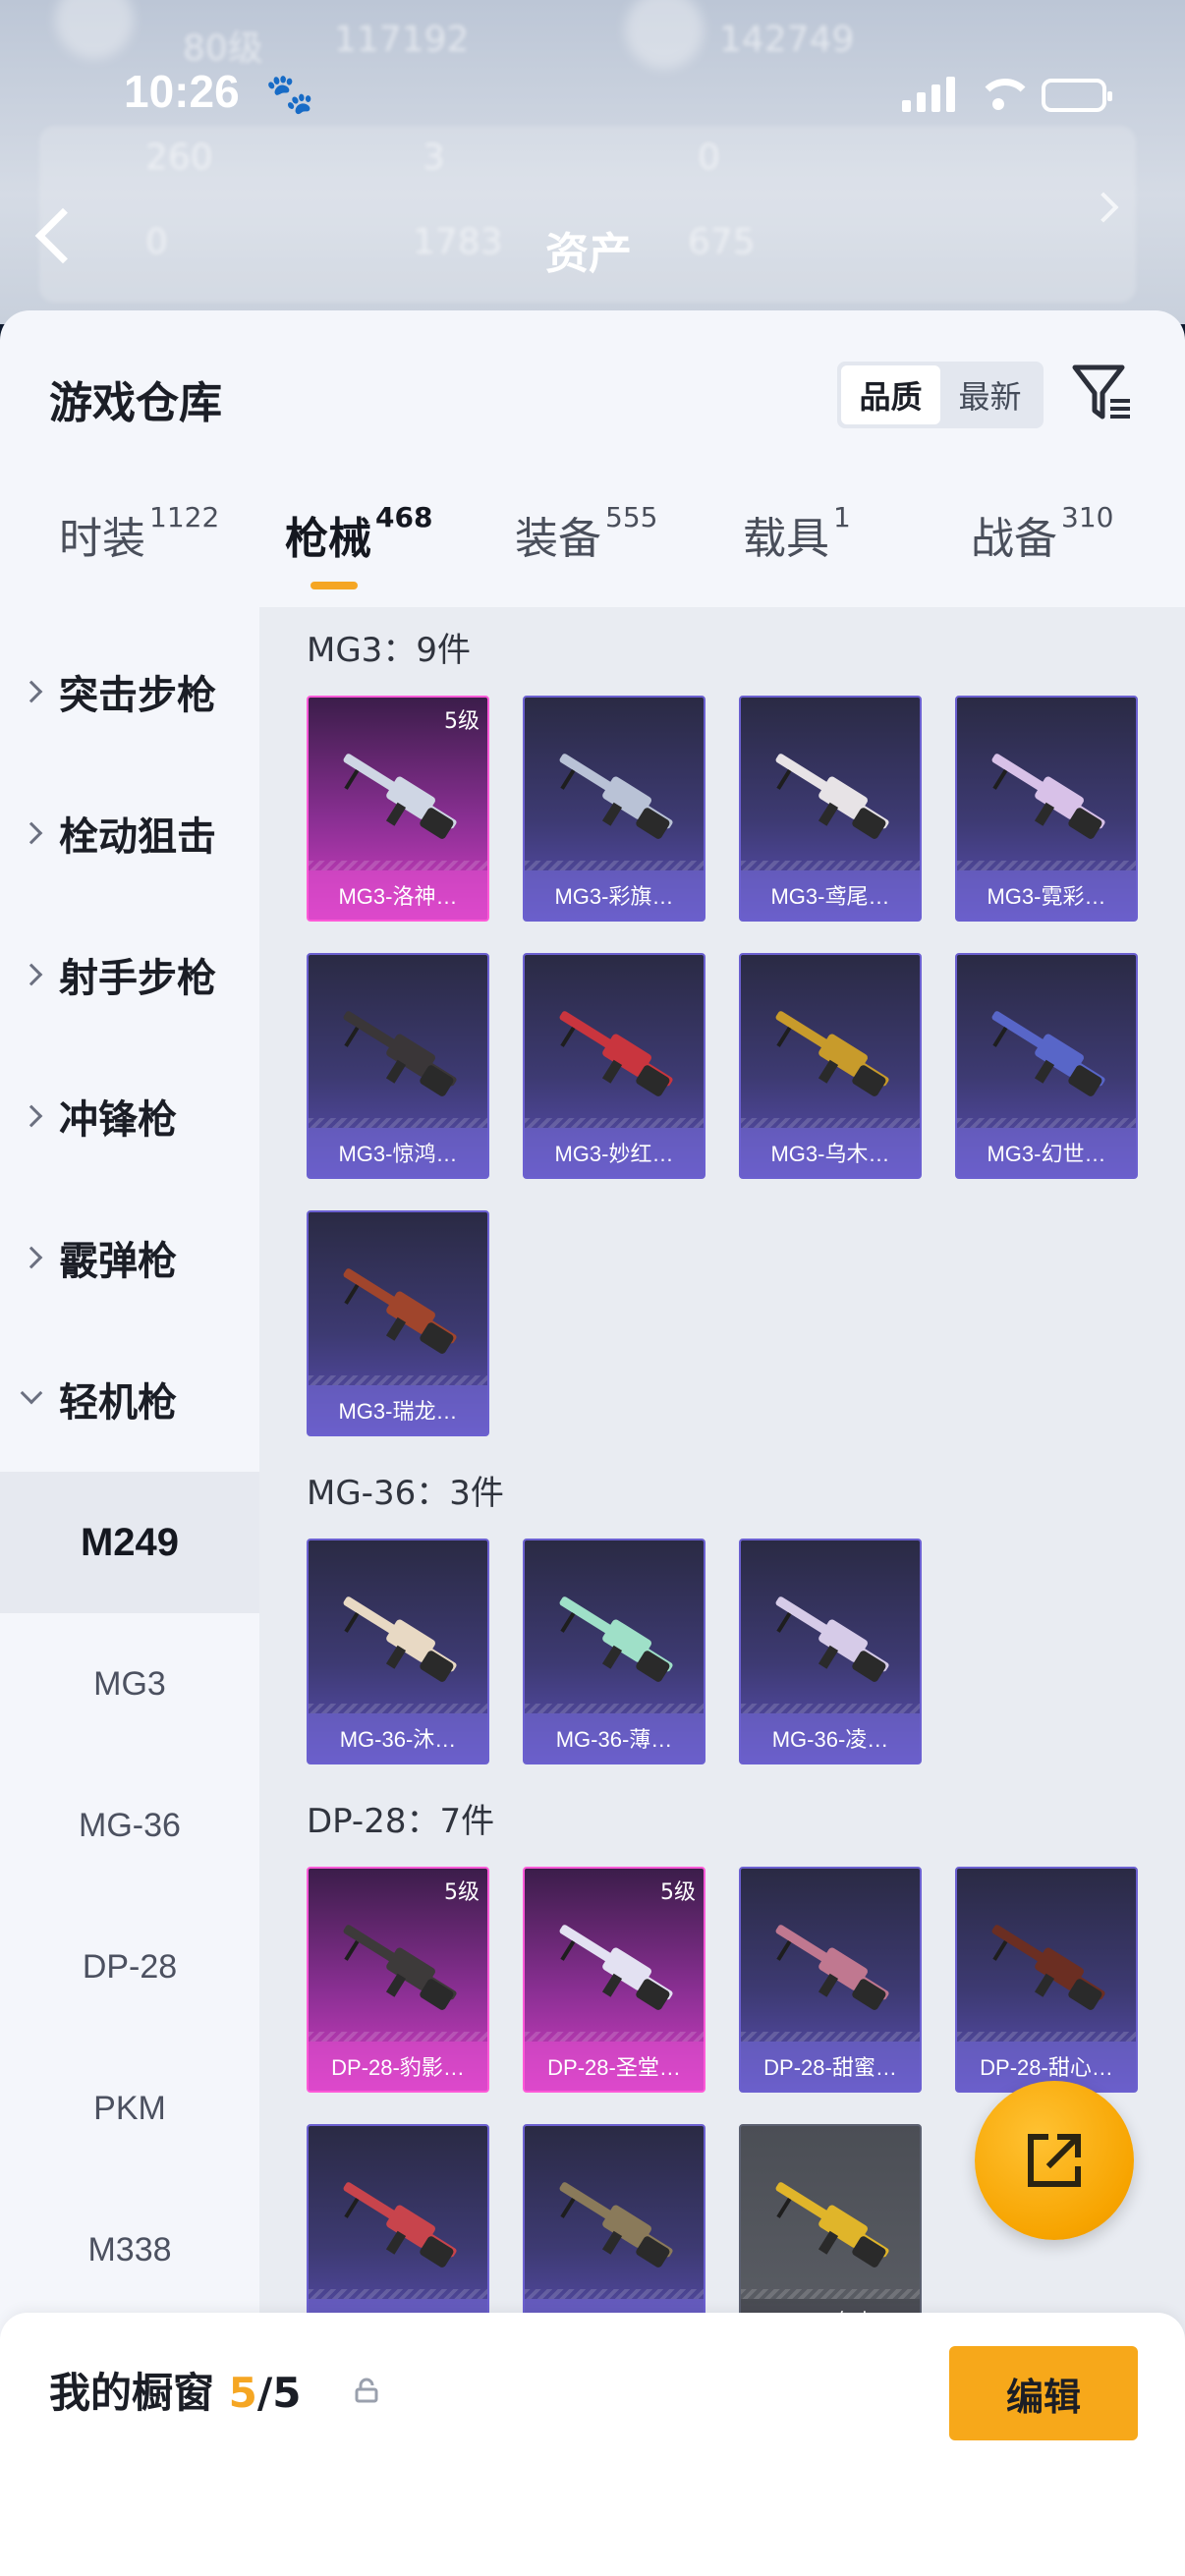 This screenshot has height=2576, width=1185. Describe the element at coordinates (1044, 2393) in the screenshot. I see `edit-button: 编辑` at that location.